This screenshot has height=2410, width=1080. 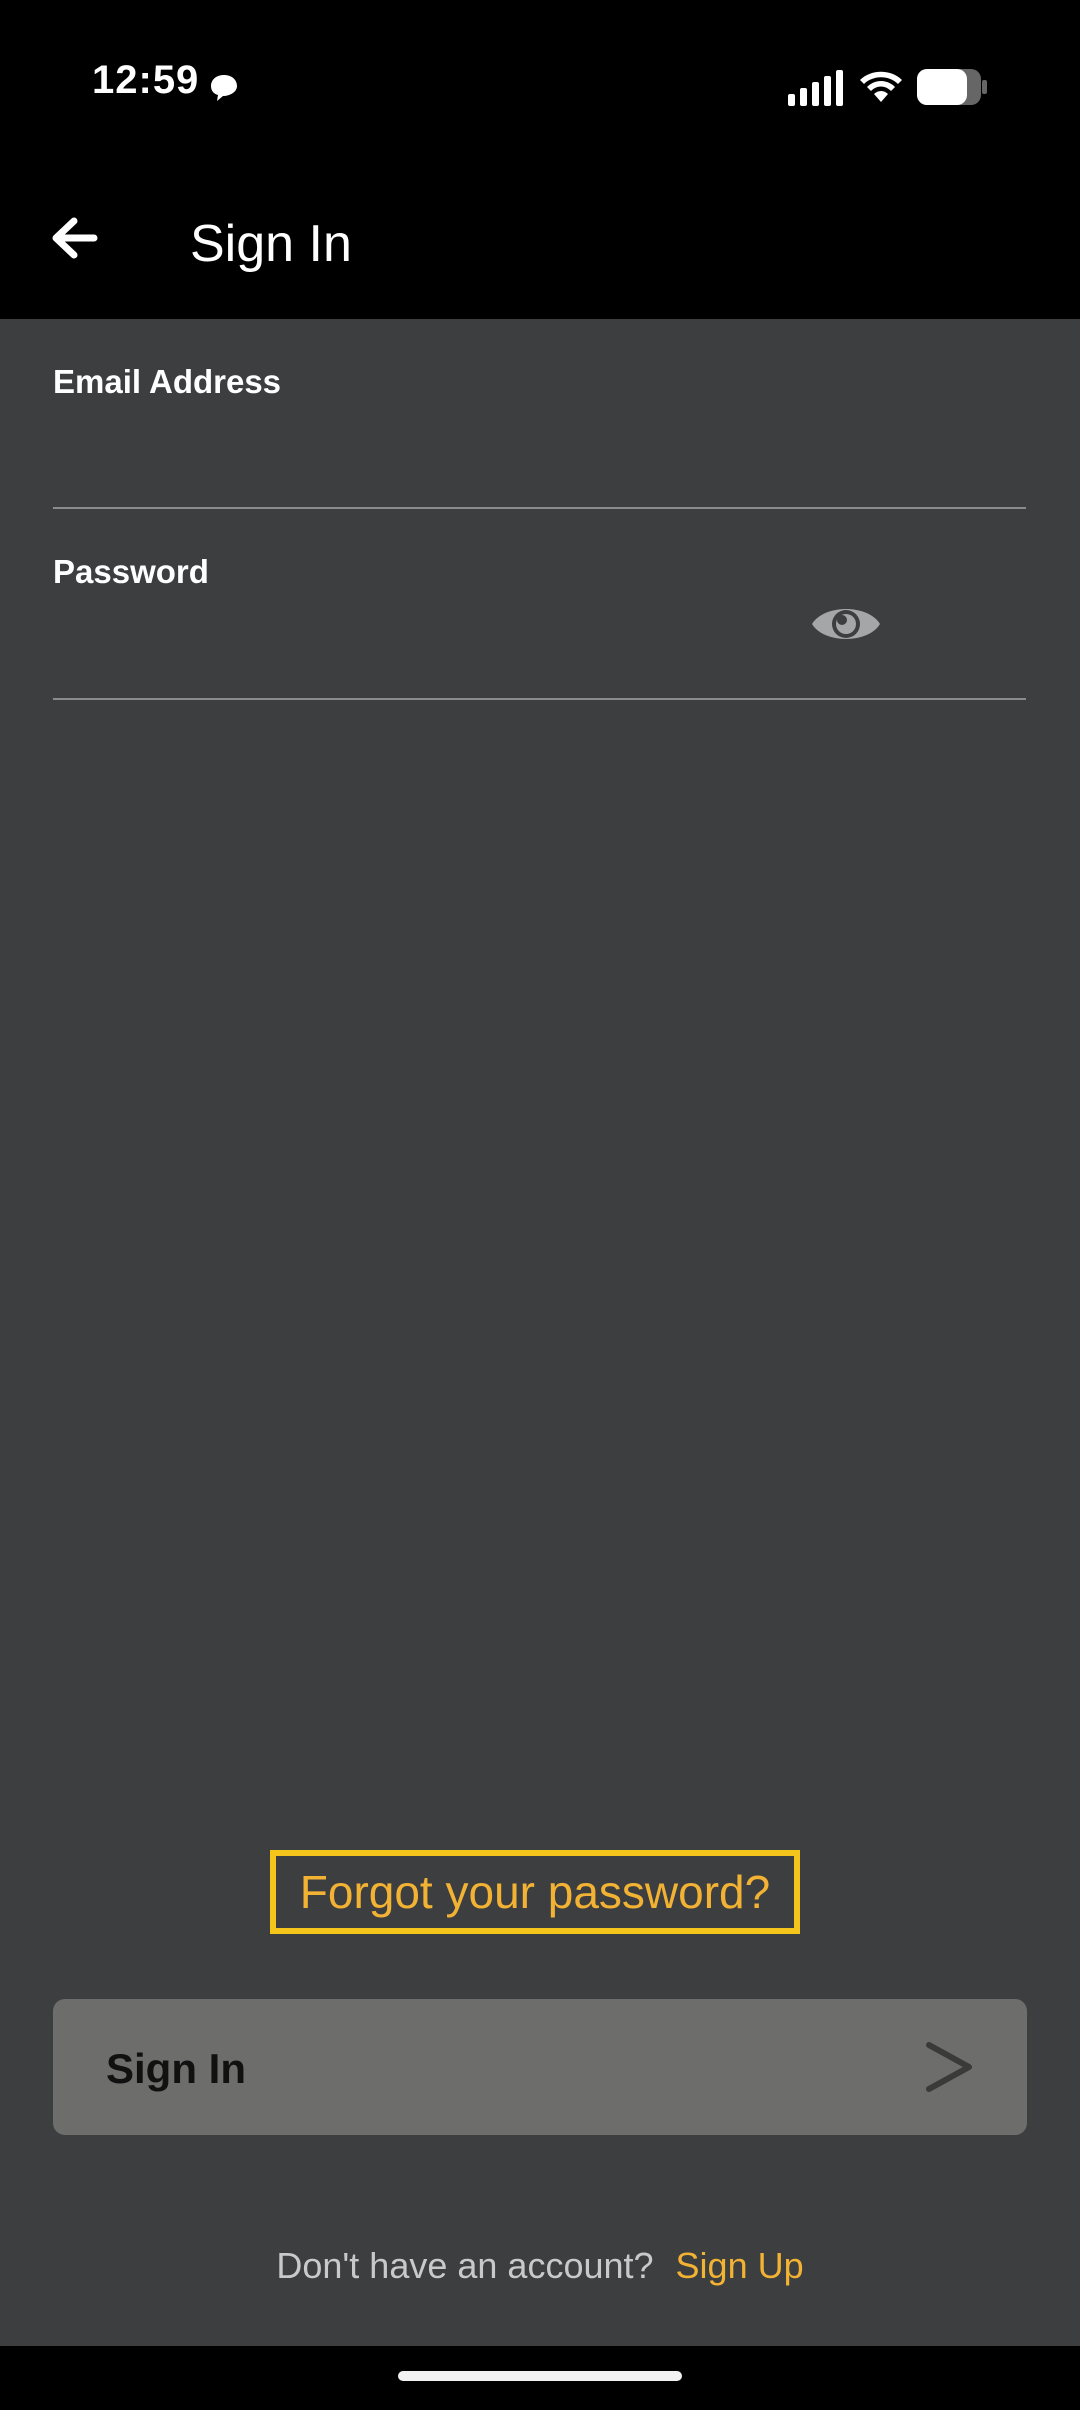 What do you see at coordinates (539, 699) in the screenshot?
I see `password-underline` at bounding box center [539, 699].